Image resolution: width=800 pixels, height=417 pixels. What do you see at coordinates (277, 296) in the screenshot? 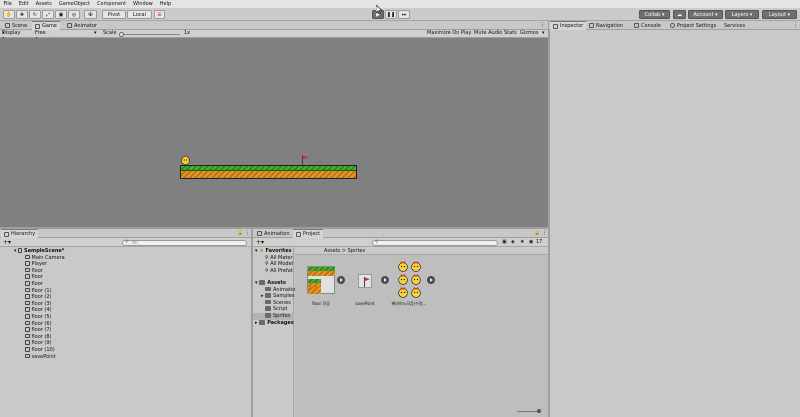
I see `folder-item: ▸ Samples` at bounding box center [277, 296].